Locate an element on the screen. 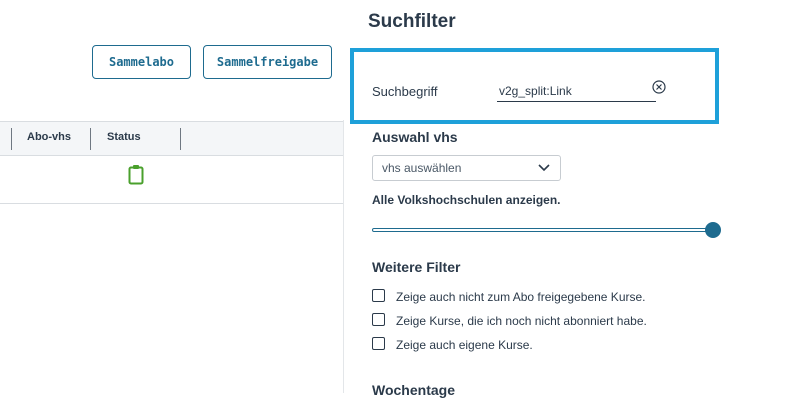 Image resolution: width=786 pixels, height=398 pixels. column-header-status: Status is located at coordinates (124, 137).